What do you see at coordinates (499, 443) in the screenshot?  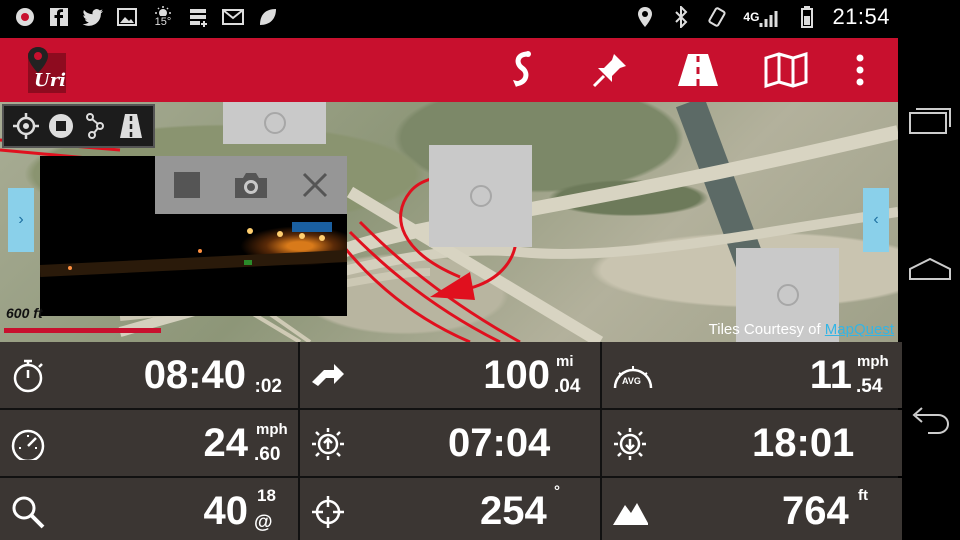 I see `sunrise-value: 07:04` at bounding box center [499, 443].